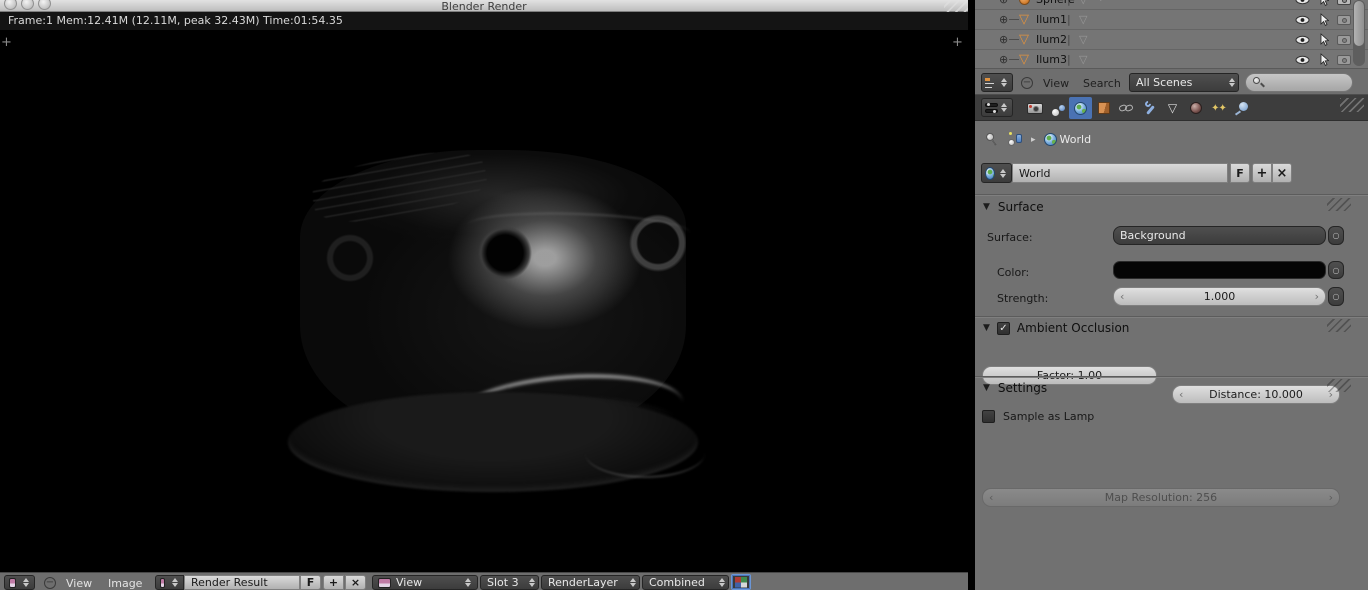  Describe the element at coordinates (1218, 108) in the screenshot. I see `tab-particles: ✦✦` at that location.